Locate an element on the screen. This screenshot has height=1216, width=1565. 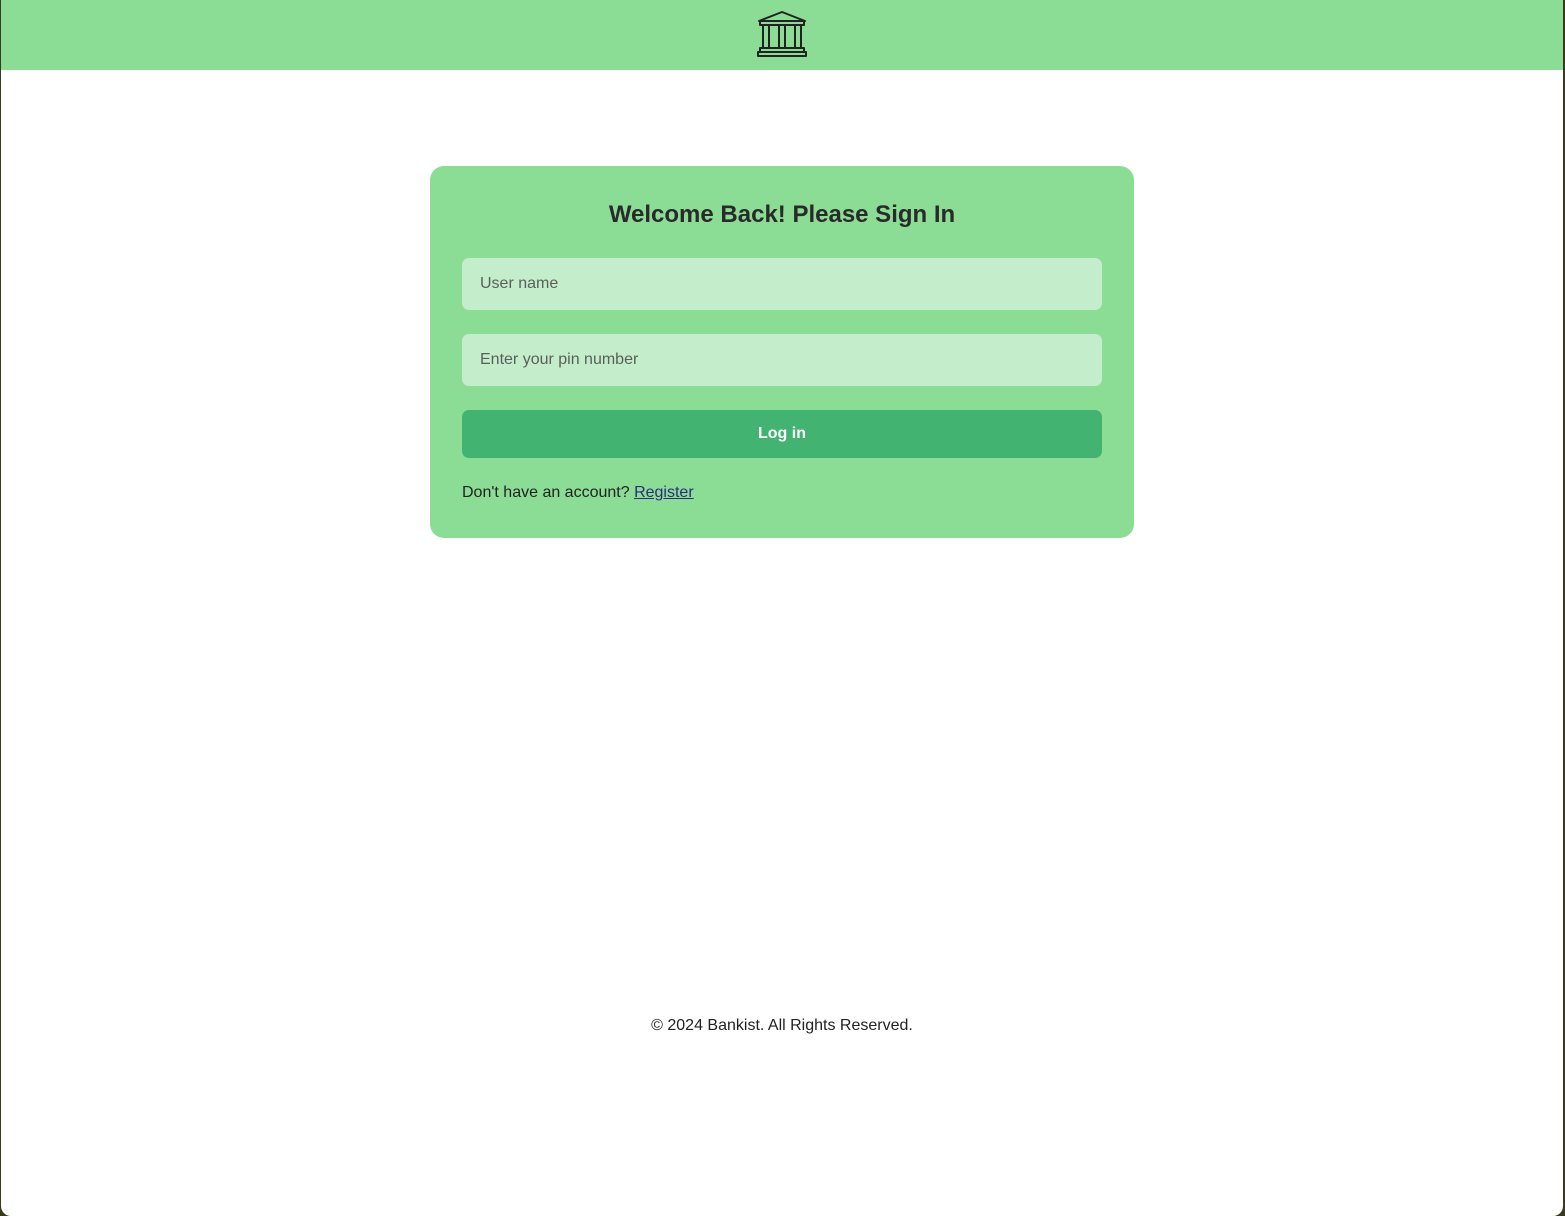
login-title: Welcome Back! Please Sign In is located at coordinates (782, 214).